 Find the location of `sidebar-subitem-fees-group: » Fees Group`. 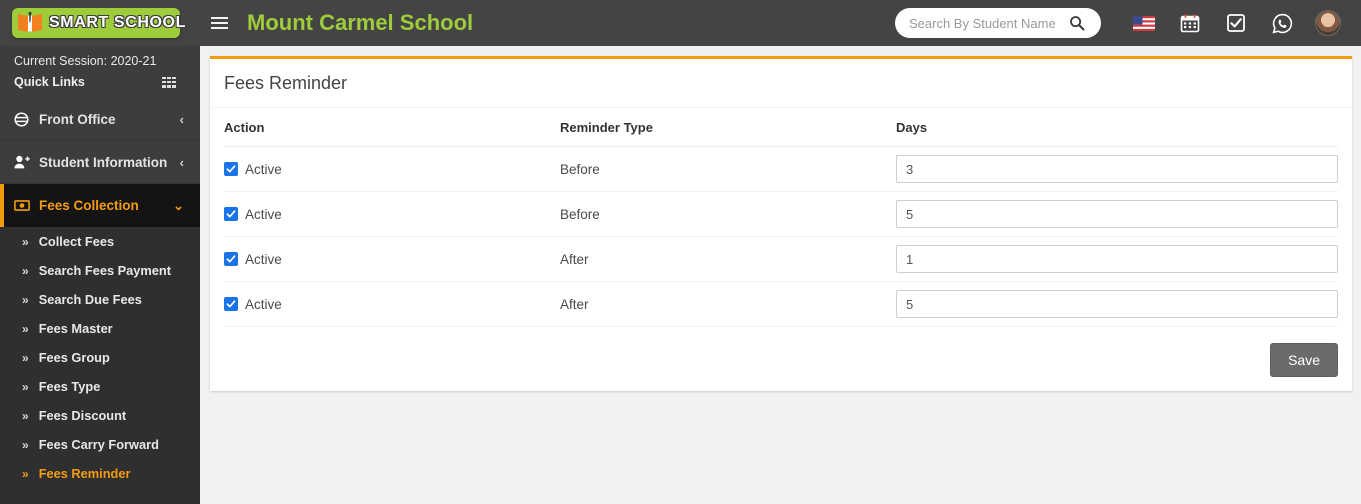

sidebar-subitem-fees-group: » Fees Group is located at coordinates (100, 357).